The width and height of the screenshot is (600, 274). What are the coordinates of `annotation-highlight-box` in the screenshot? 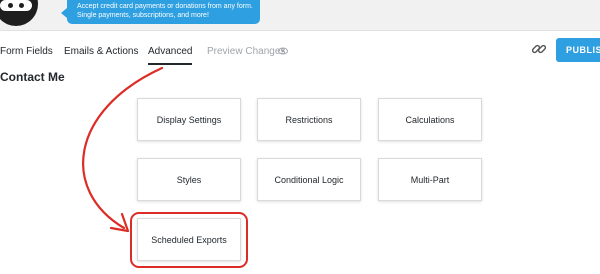 It's located at (189, 240).